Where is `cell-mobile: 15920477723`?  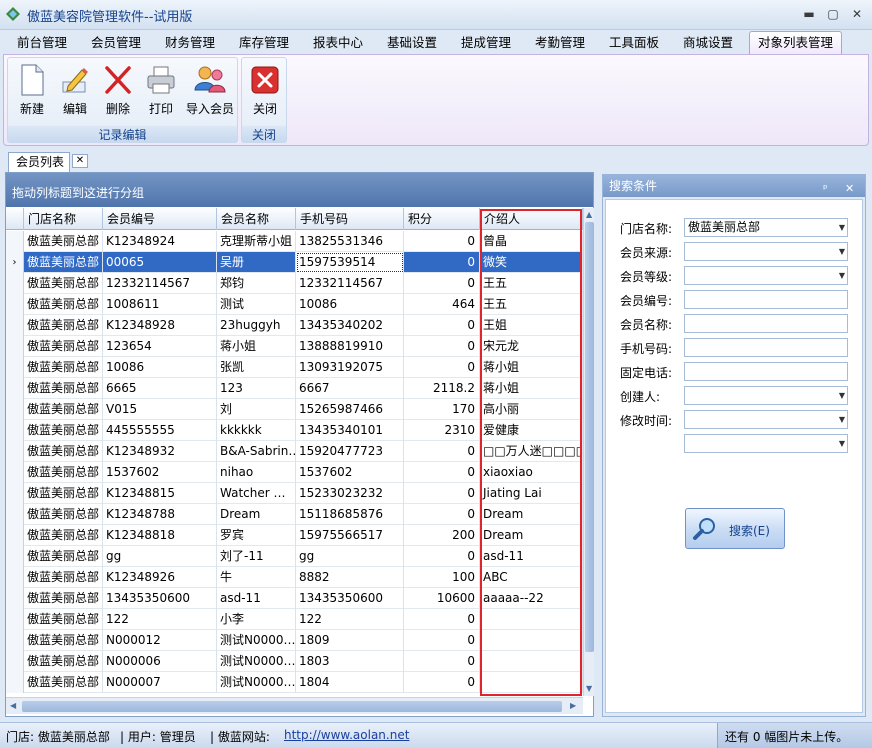 cell-mobile: 15920477723 is located at coordinates (350, 451).